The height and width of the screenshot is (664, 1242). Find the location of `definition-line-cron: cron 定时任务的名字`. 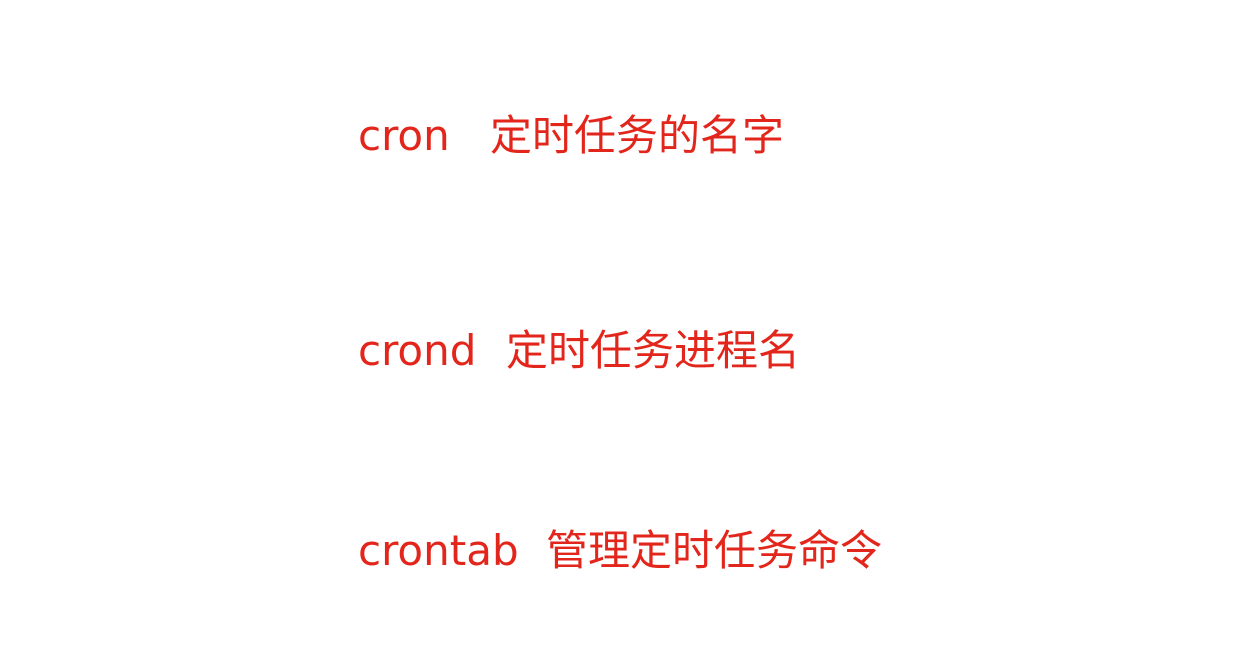

definition-line-cron: cron 定时任务的名字 is located at coordinates (571, 136).